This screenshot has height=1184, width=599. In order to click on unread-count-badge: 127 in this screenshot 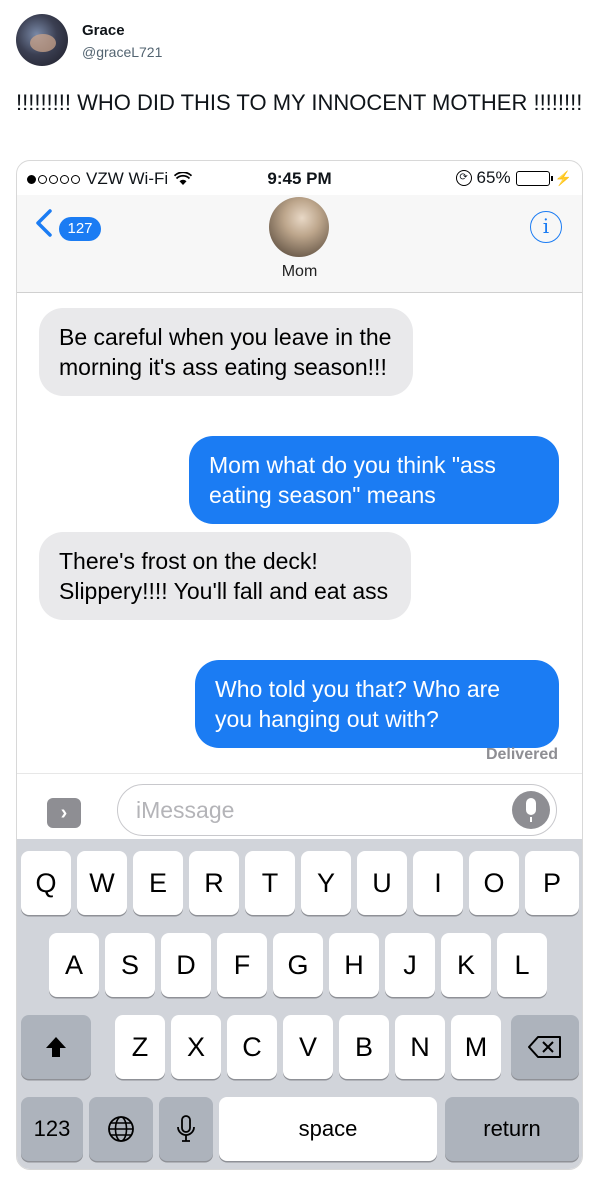, I will do `click(80, 229)`.